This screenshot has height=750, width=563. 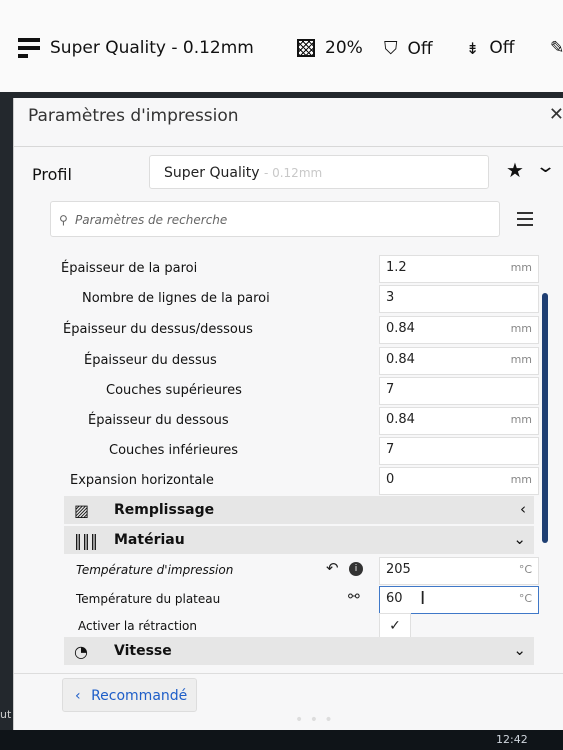 I want to click on pencil-icon: ✎, so click(x=556, y=48).